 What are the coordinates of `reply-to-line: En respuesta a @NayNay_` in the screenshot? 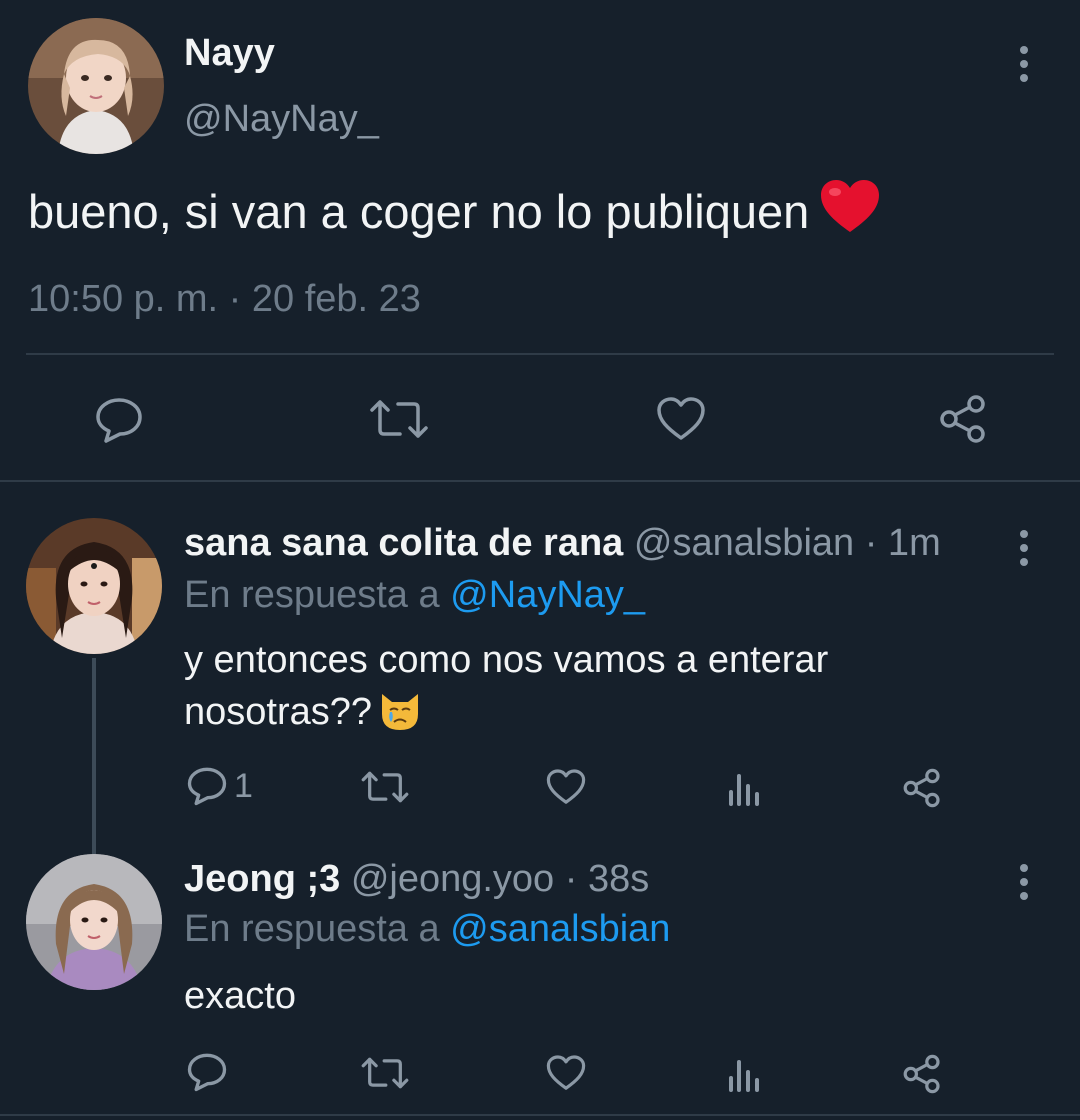 It's located at (414, 595).